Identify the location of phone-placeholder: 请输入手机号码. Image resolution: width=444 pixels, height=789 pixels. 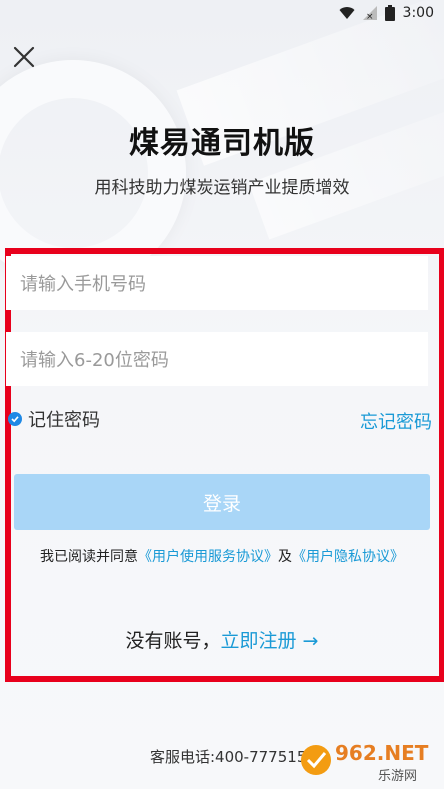
(83, 284).